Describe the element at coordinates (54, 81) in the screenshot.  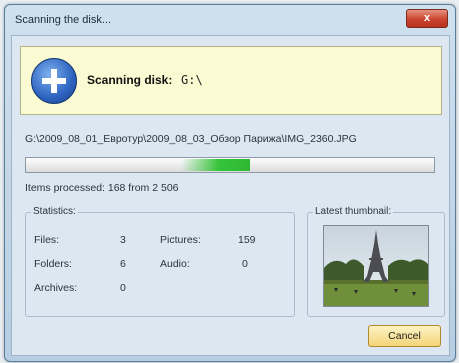
I see `plus-circle-icon` at that location.